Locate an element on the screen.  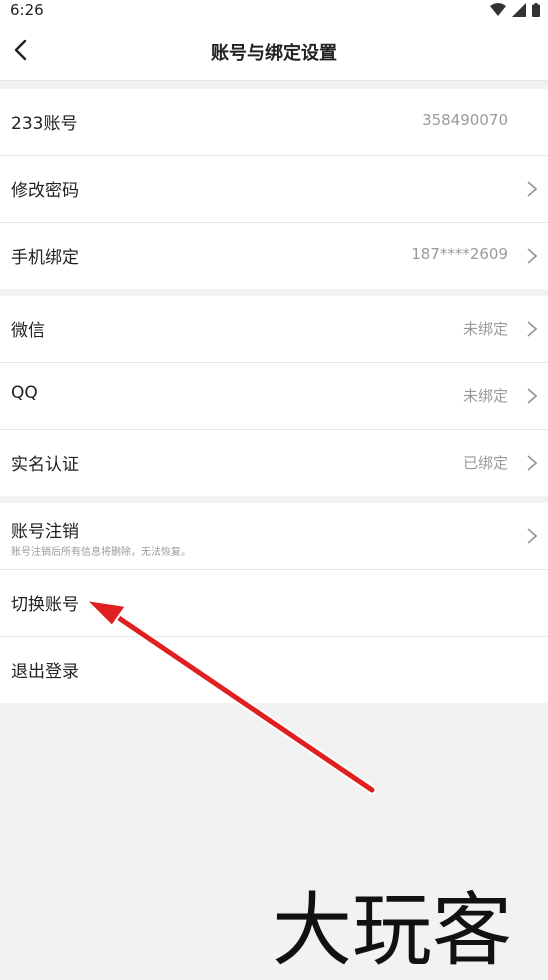
watermark-logo: 大玩客 is located at coordinates (392, 927).